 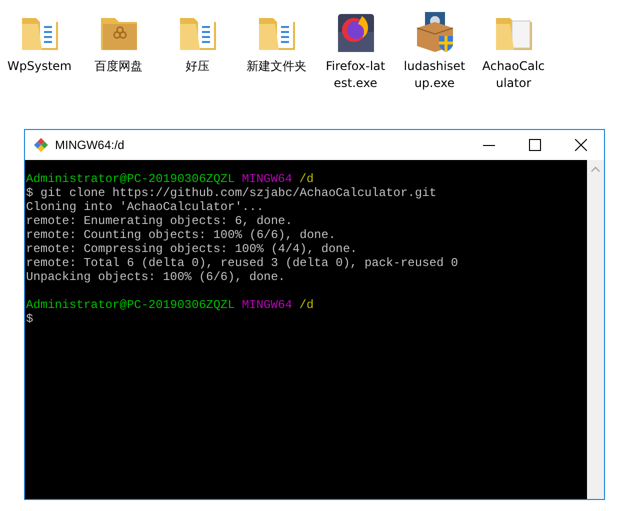 I want to click on terminal-line: remote: Compressing objects: 100% (4/4), done., so click(x=192, y=249).